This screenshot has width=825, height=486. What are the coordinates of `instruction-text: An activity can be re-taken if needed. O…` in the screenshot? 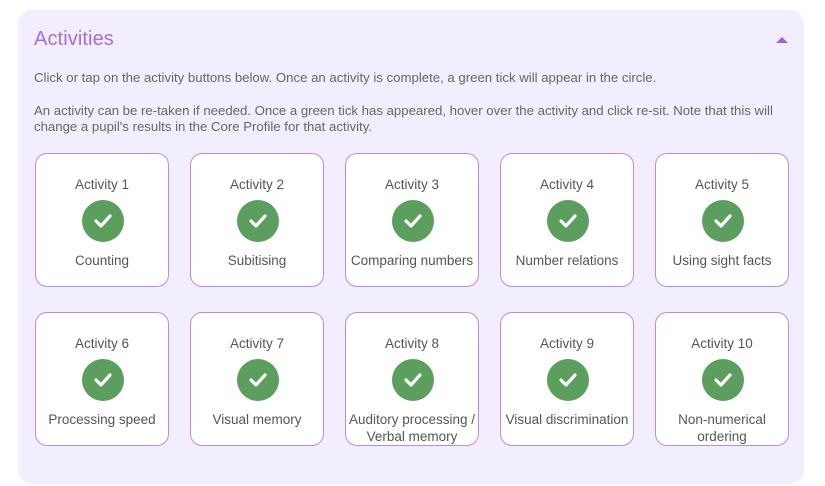 It's located at (403, 118).